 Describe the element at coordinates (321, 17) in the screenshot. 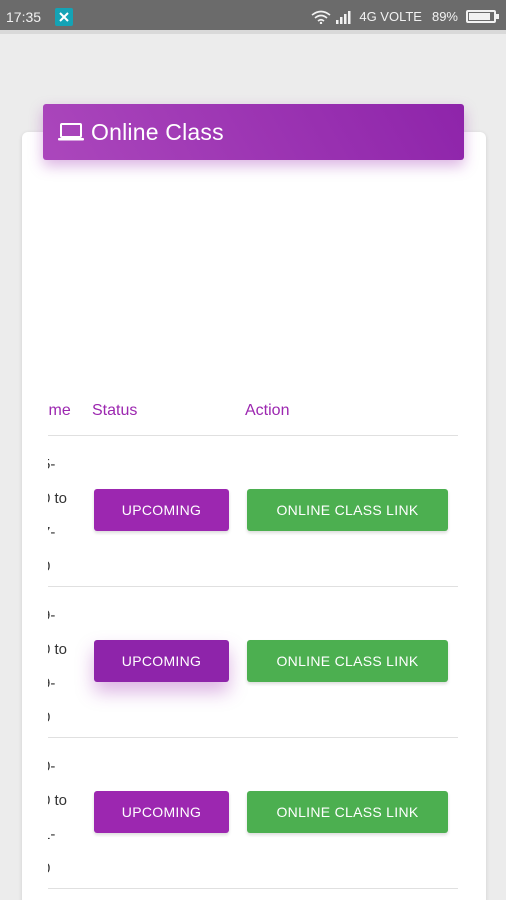

I see `wifi-icon` at that location.